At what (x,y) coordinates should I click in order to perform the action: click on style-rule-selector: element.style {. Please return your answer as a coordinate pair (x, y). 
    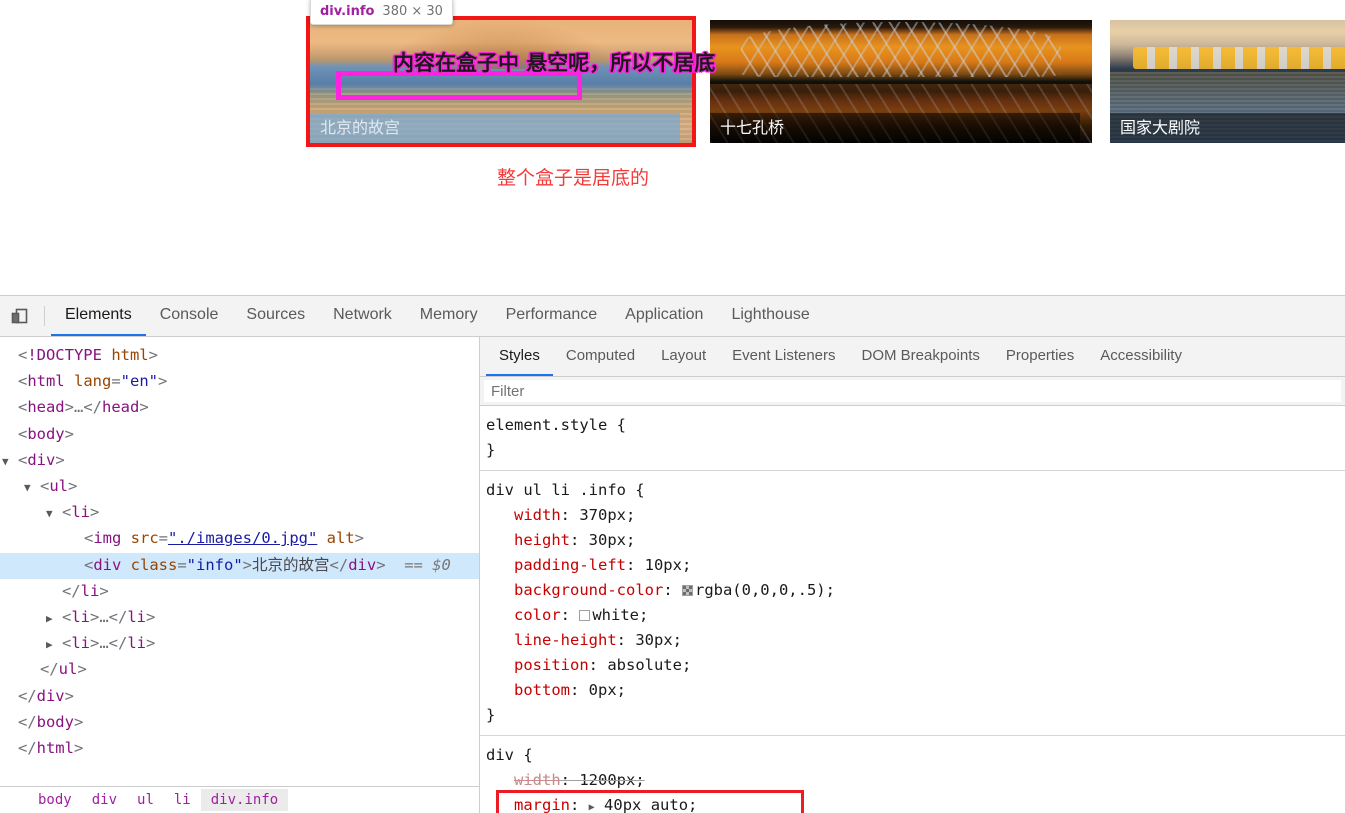
    Looking at the image, I should click on (915, 425).